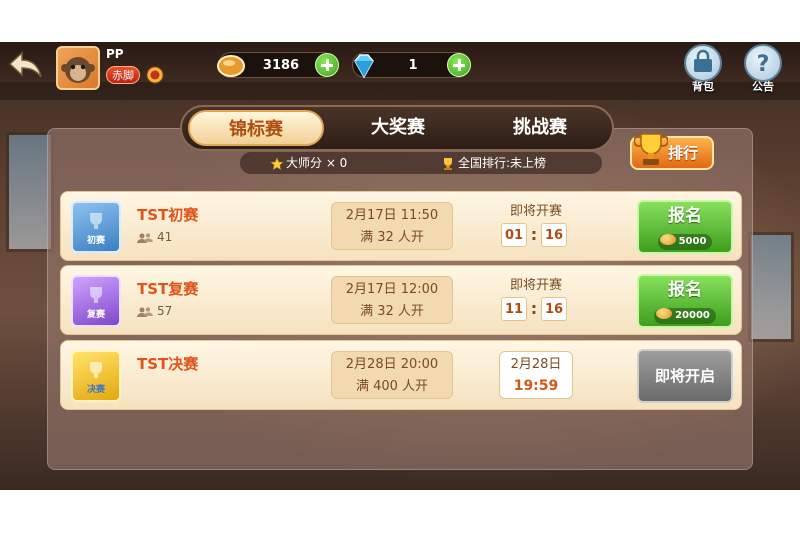  Describe the element at coordinates (392, 289) in the screenshot. I see `match-time: 2月17日 12:00` at that location.